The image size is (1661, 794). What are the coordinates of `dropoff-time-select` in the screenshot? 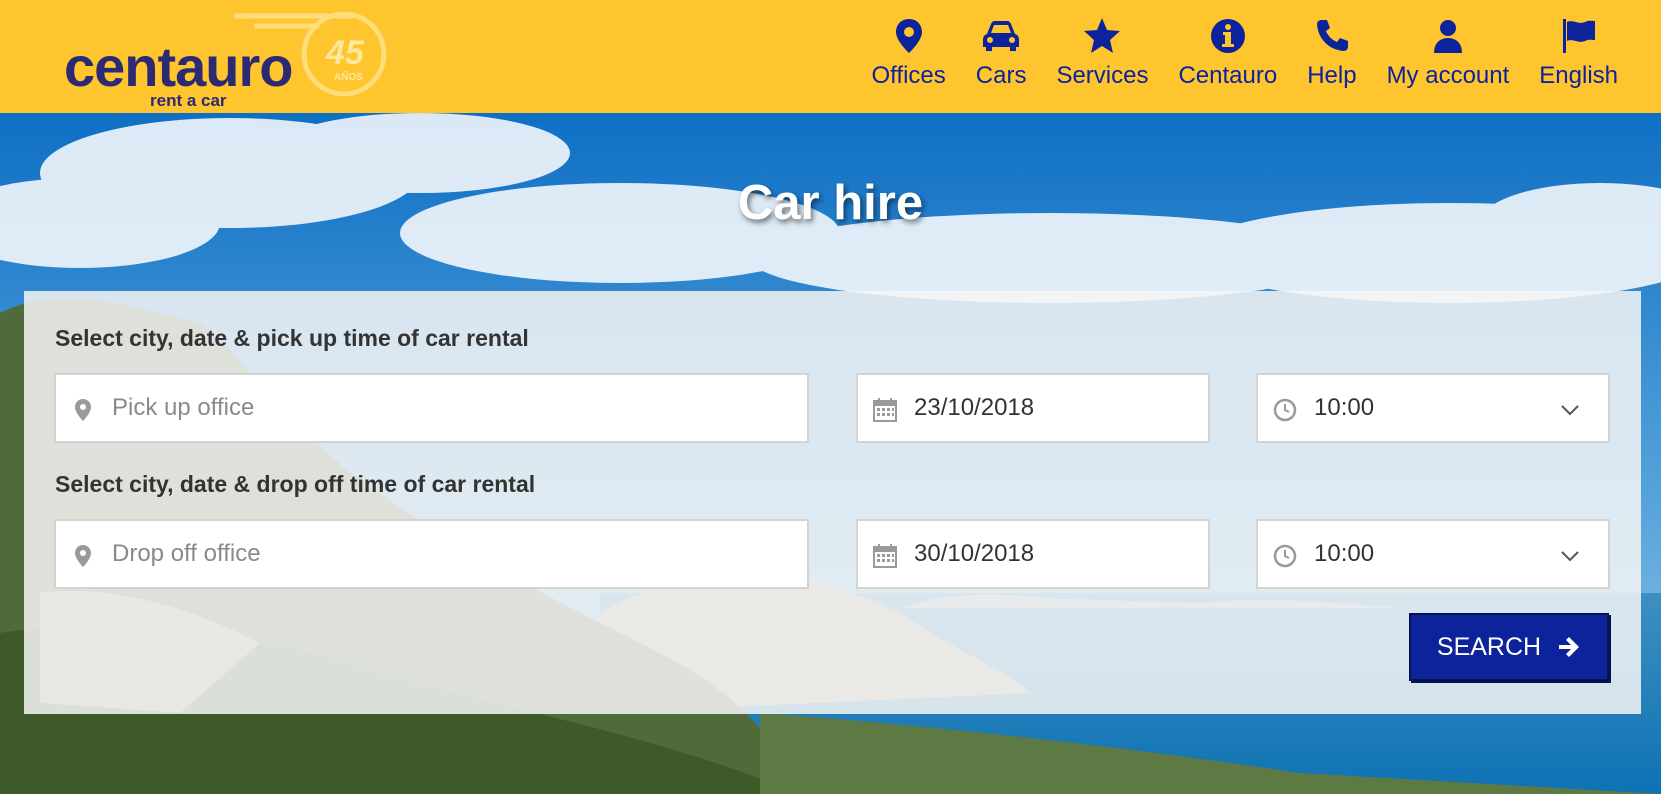 It's located at (1433, 554).